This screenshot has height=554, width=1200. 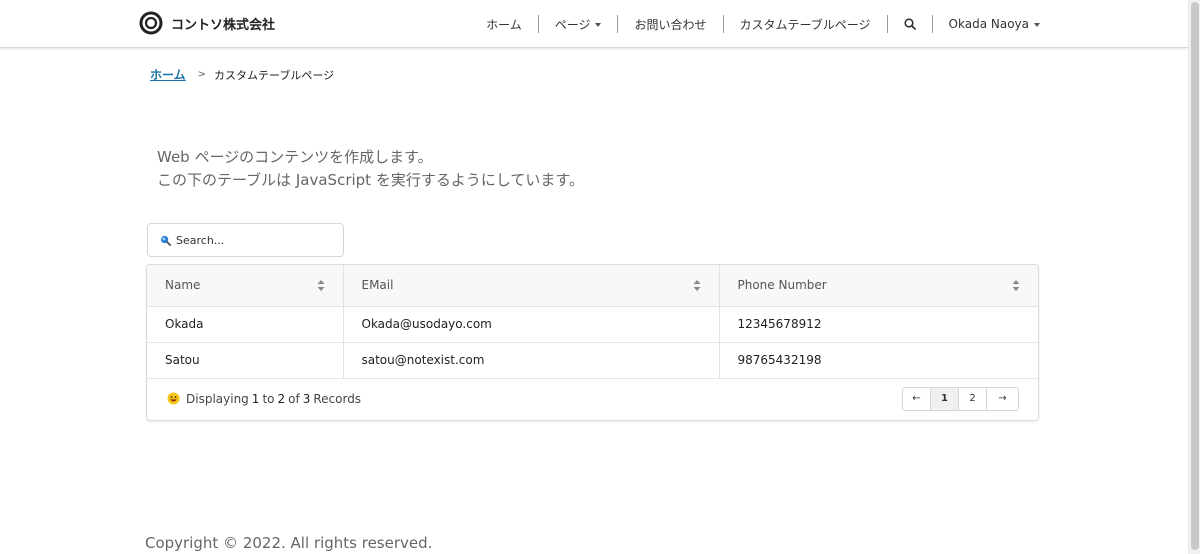 I want to click on nav-custom-table-label: カスタムテーブルページ, so click(x=805, y=24).